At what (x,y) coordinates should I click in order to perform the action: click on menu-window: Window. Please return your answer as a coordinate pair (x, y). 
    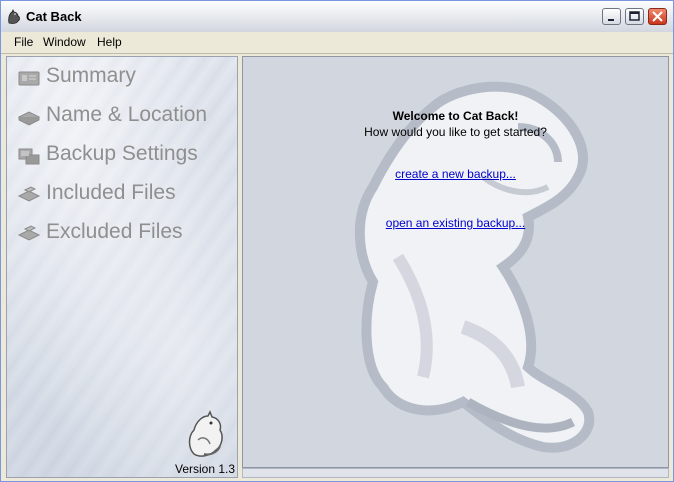
    Looking at the image, I should click on (64, 42).